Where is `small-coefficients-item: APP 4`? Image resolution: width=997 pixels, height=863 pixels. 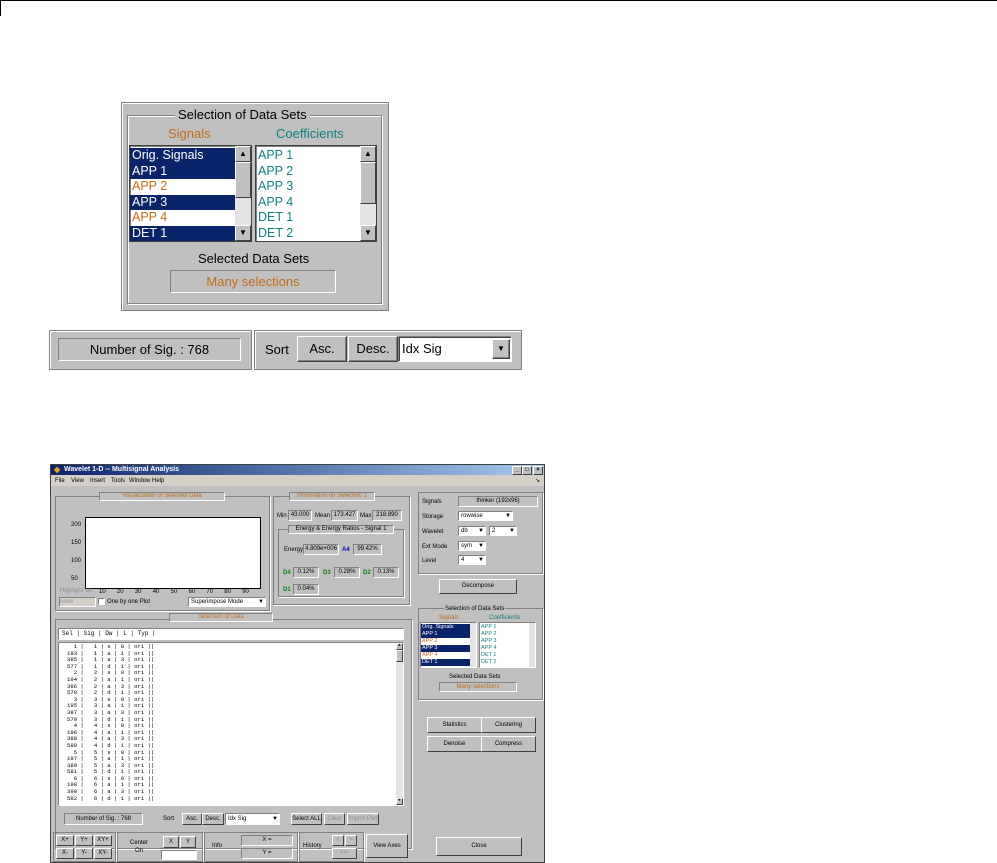
small-coefficients-item: APP 4 is located at coordinates (504, 648).